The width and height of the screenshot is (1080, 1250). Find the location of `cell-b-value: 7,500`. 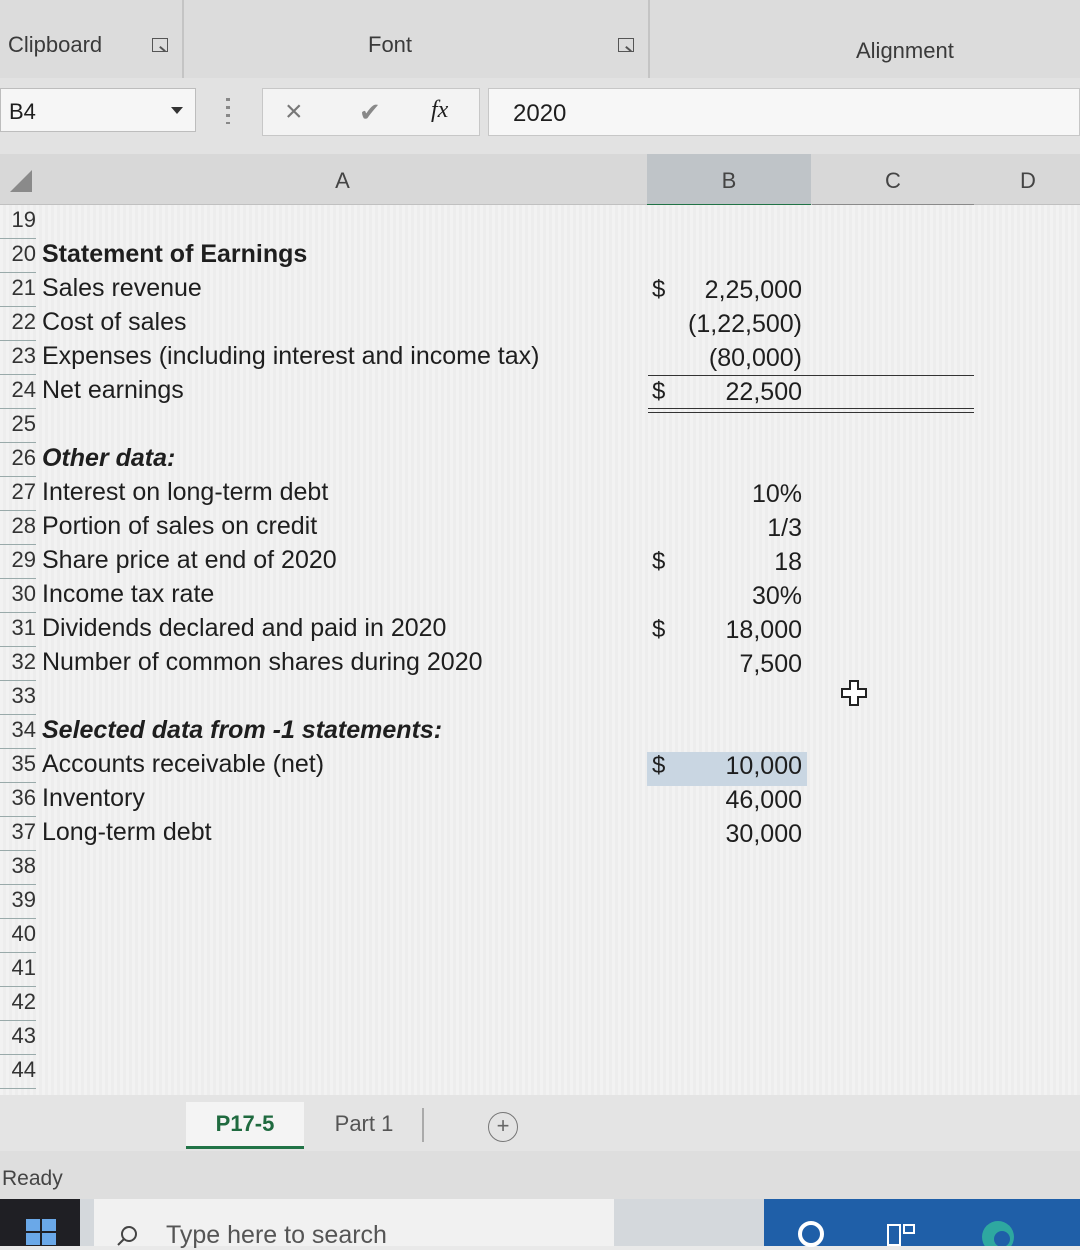

cell-b-value: 7,500 is located at coordinates (731, 664).